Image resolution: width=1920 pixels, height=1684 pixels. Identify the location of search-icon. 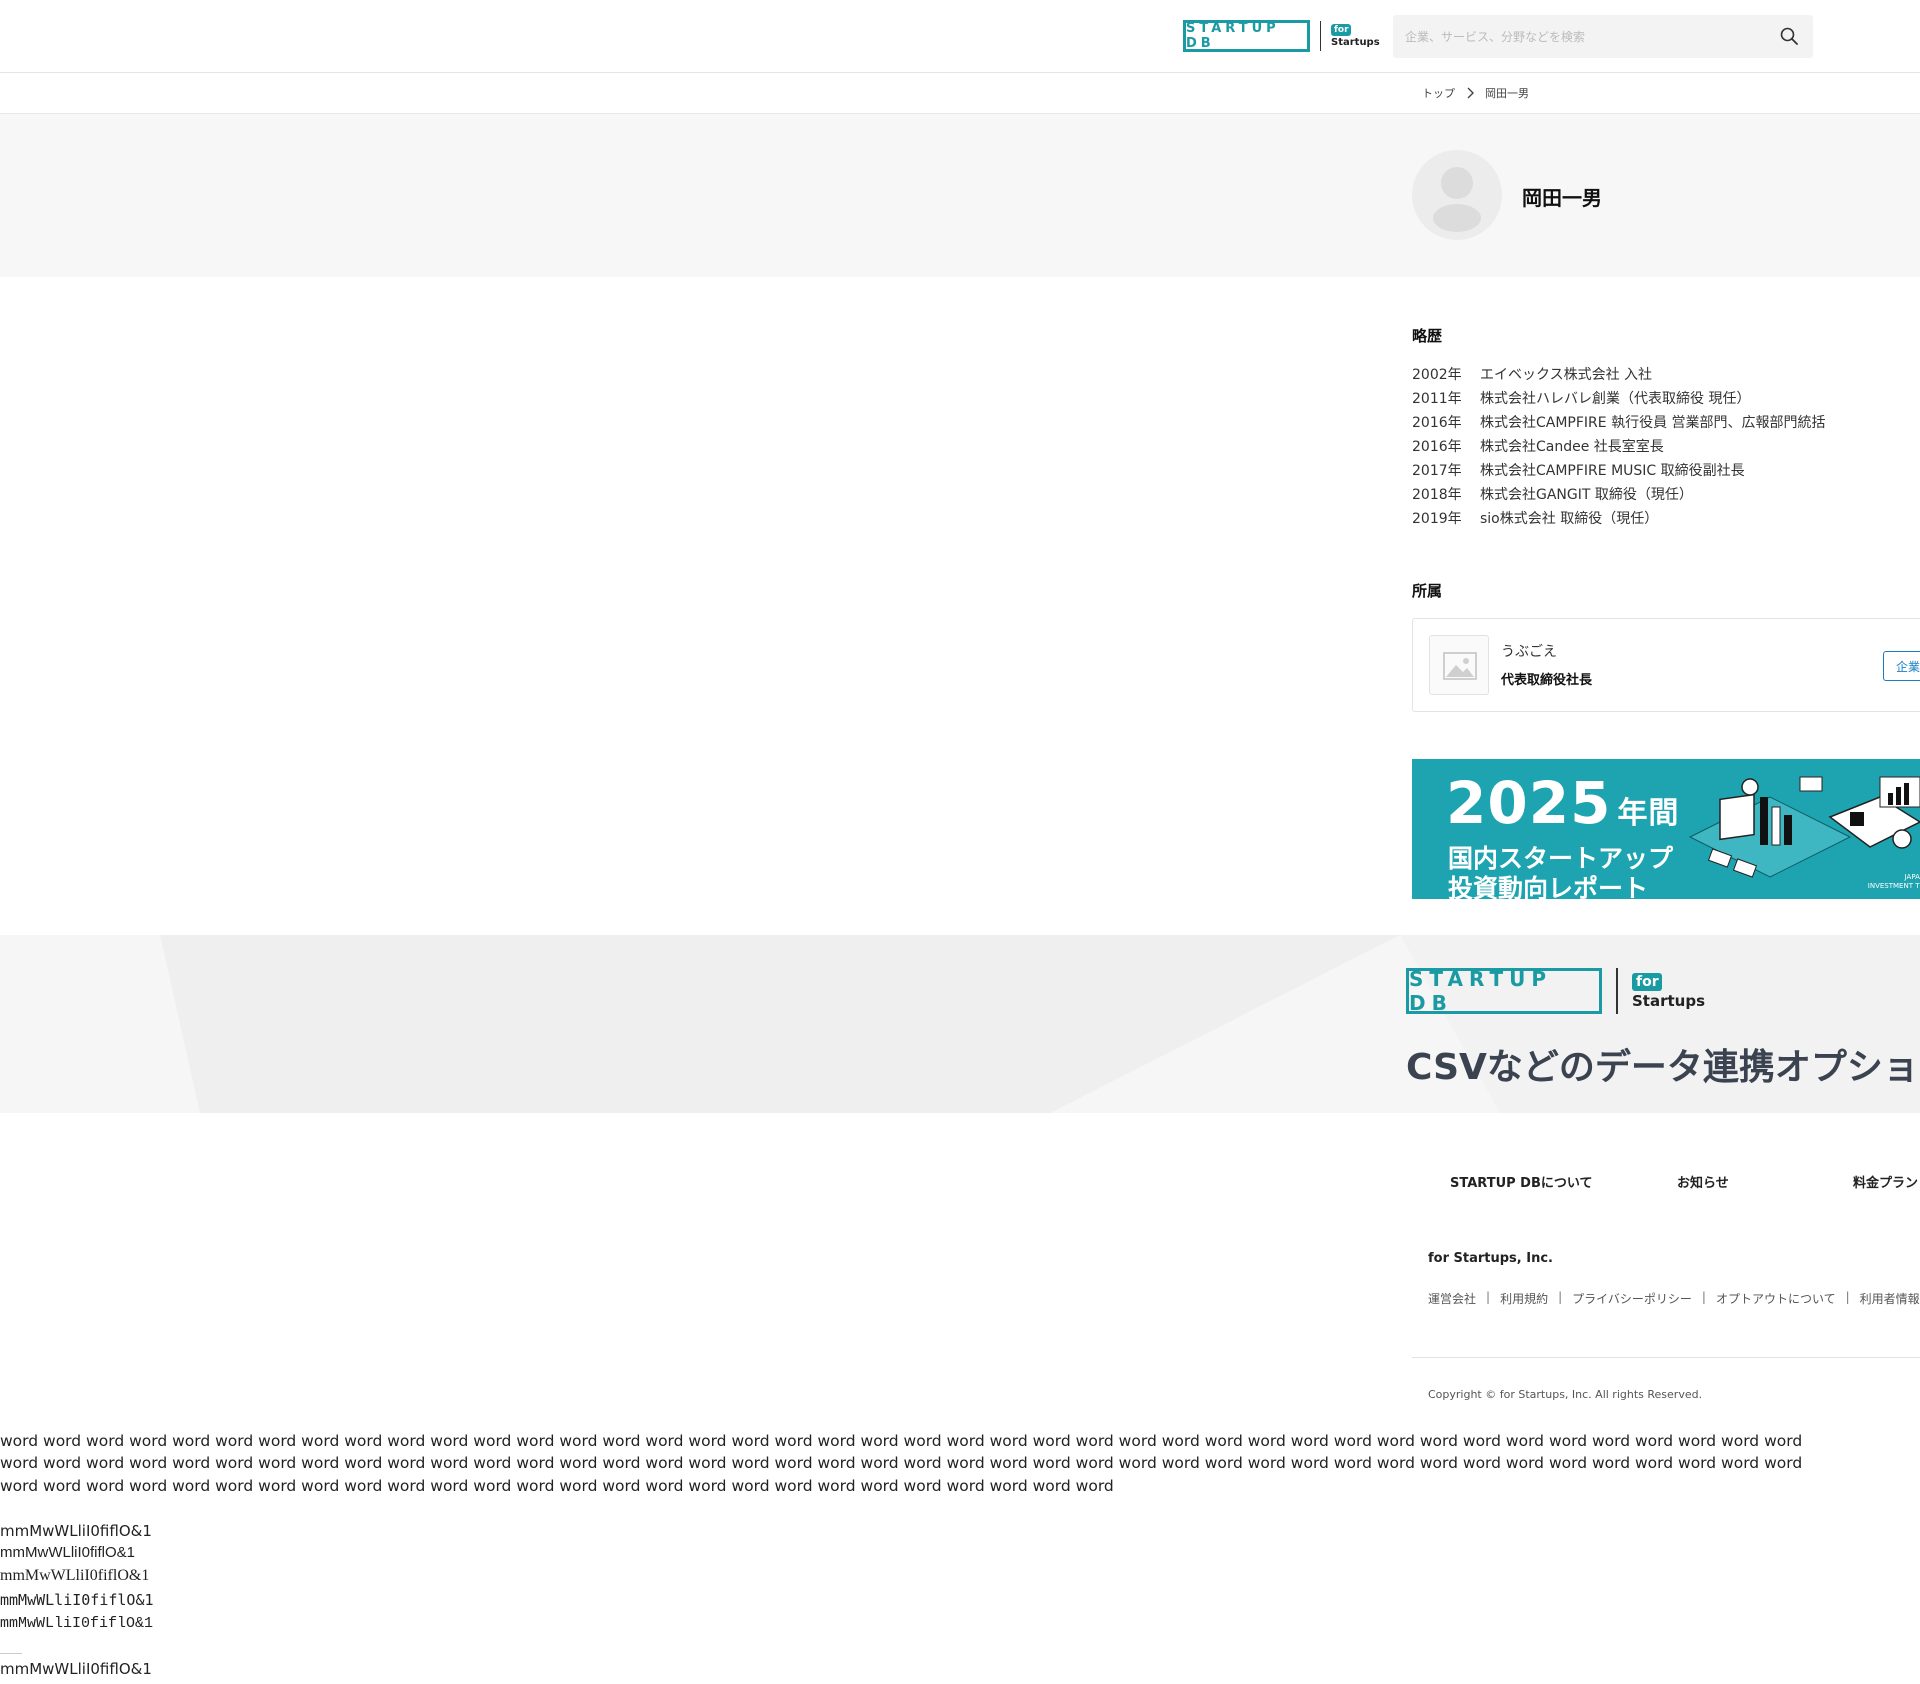
(1789, 36).